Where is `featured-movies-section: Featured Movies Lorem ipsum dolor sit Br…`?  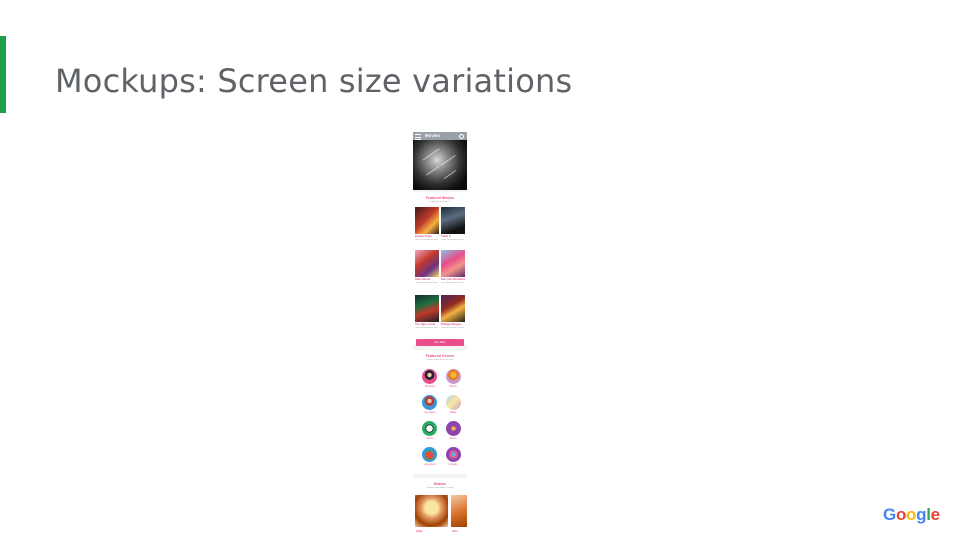
featured-movies-section: Featured Movies Lorem ipsum dolor sit Br… is located at coordinates (440, 268).